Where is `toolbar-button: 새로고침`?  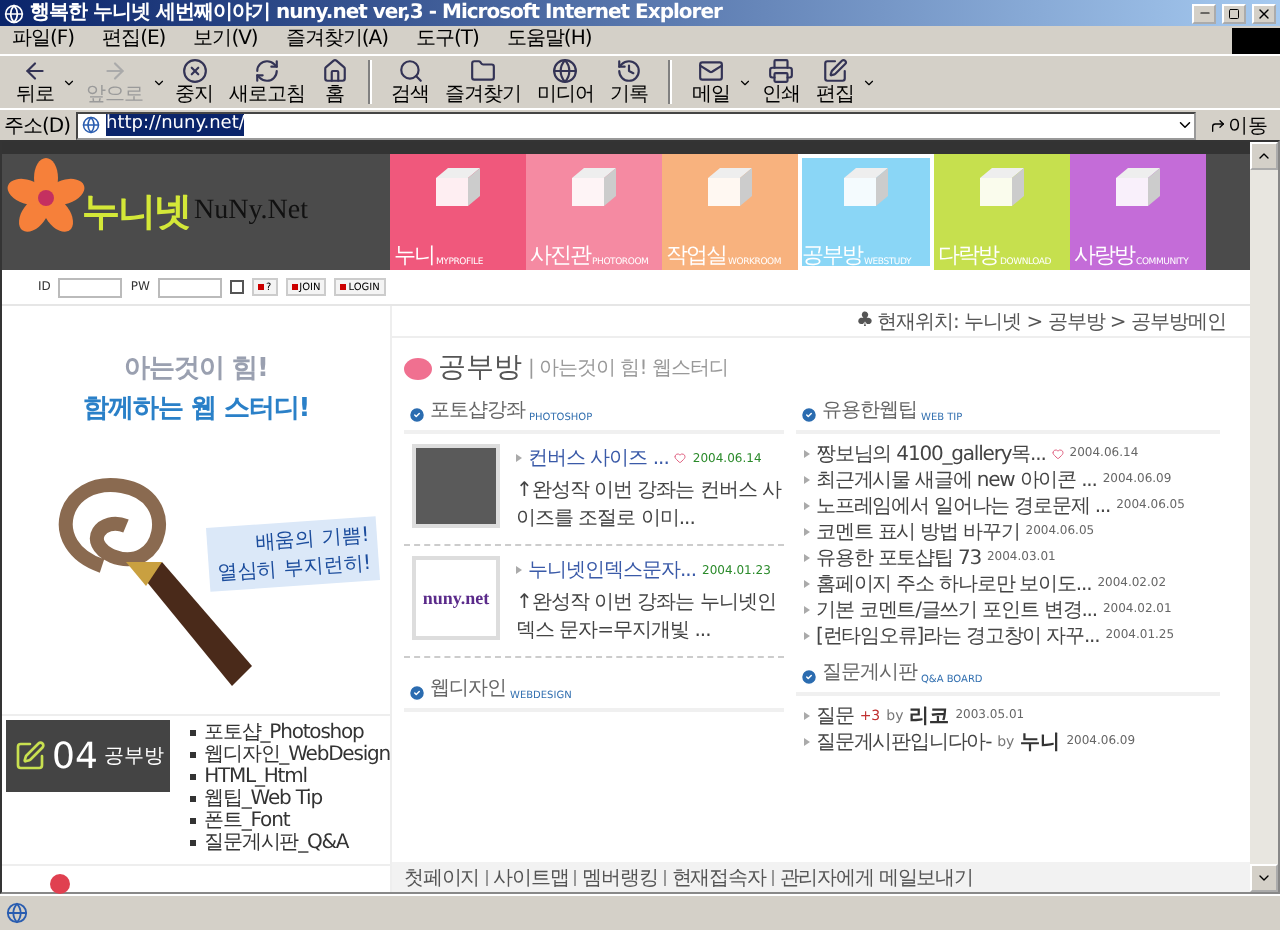 toolbar-button: 새로고침 is located at coordinates (267, 82).